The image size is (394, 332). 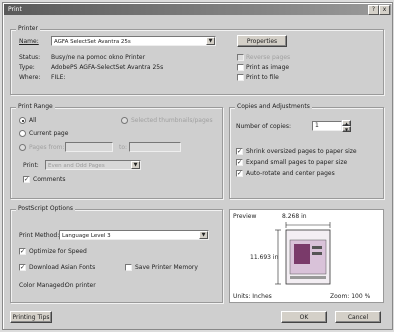 I want to click on decrement-arrow-icon: ▼, so click(x=346, y=129).